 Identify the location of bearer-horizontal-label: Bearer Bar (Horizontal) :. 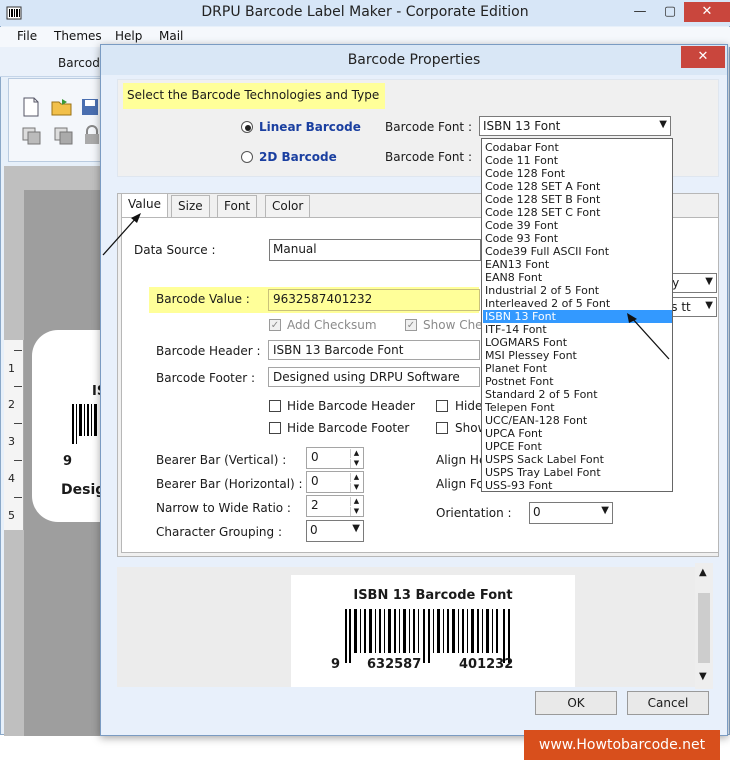
(229, 484).